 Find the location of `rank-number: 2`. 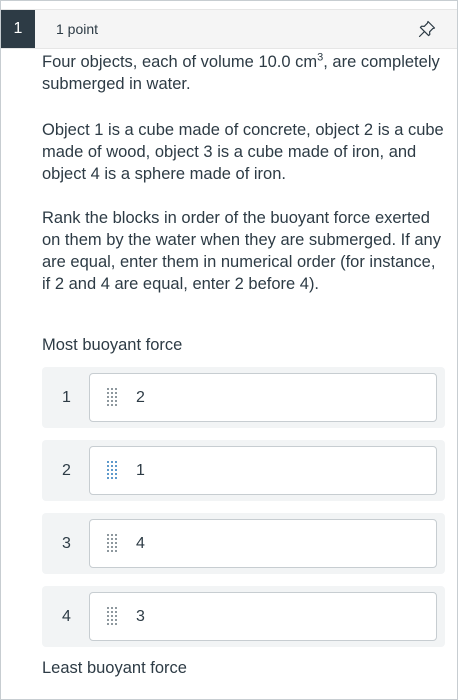

rank-number: 2 is located at coordinates (66, 470).